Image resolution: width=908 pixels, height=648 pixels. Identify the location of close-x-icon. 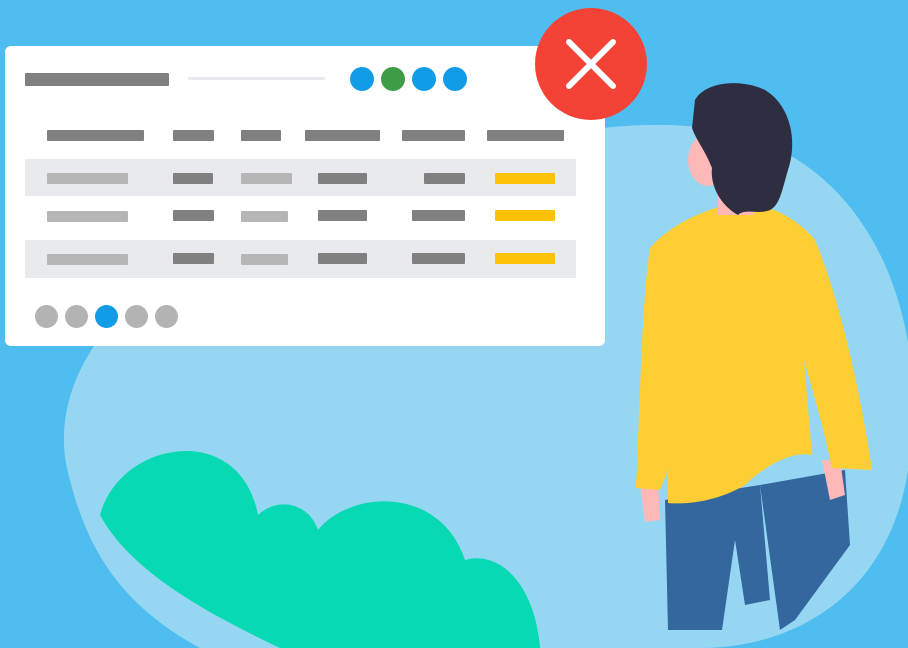
(591, 64).